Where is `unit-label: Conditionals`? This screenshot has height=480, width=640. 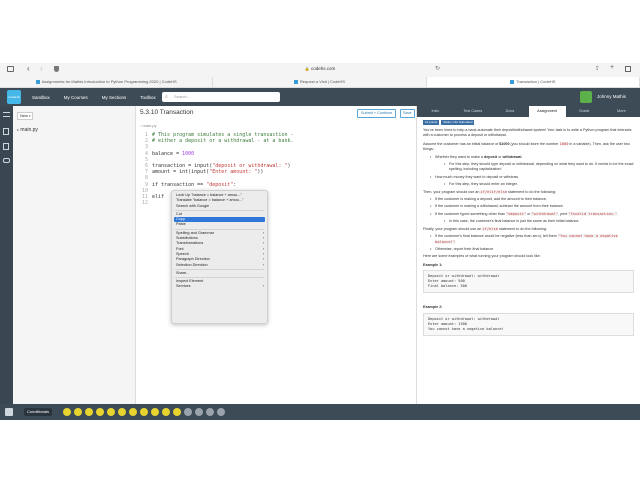
unit-label: Conditionals is located at coordinates (38, 412).